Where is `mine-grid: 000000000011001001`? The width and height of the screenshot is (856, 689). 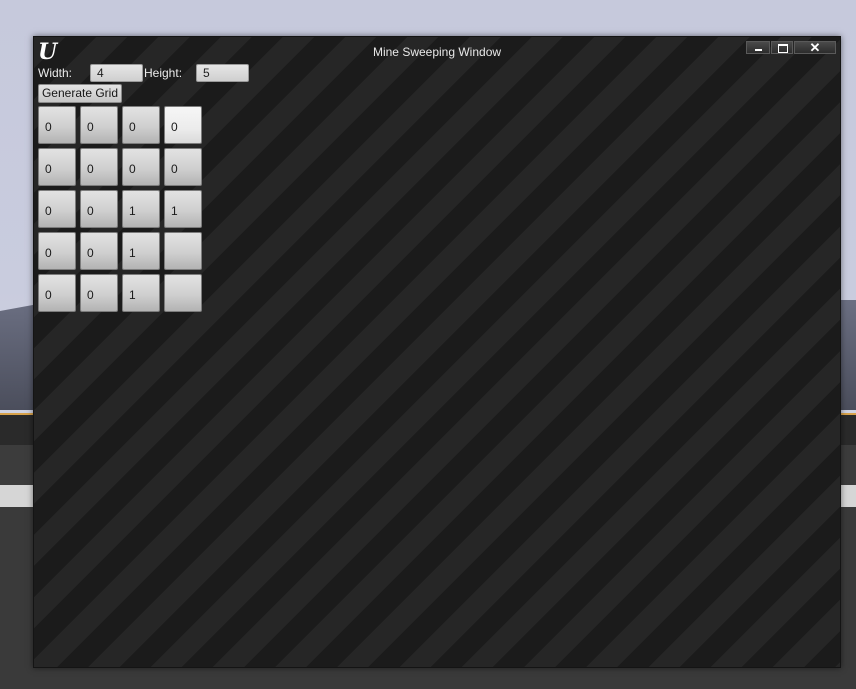
mine-grid: 000000000011001001 is located at coordinates (120, 209).